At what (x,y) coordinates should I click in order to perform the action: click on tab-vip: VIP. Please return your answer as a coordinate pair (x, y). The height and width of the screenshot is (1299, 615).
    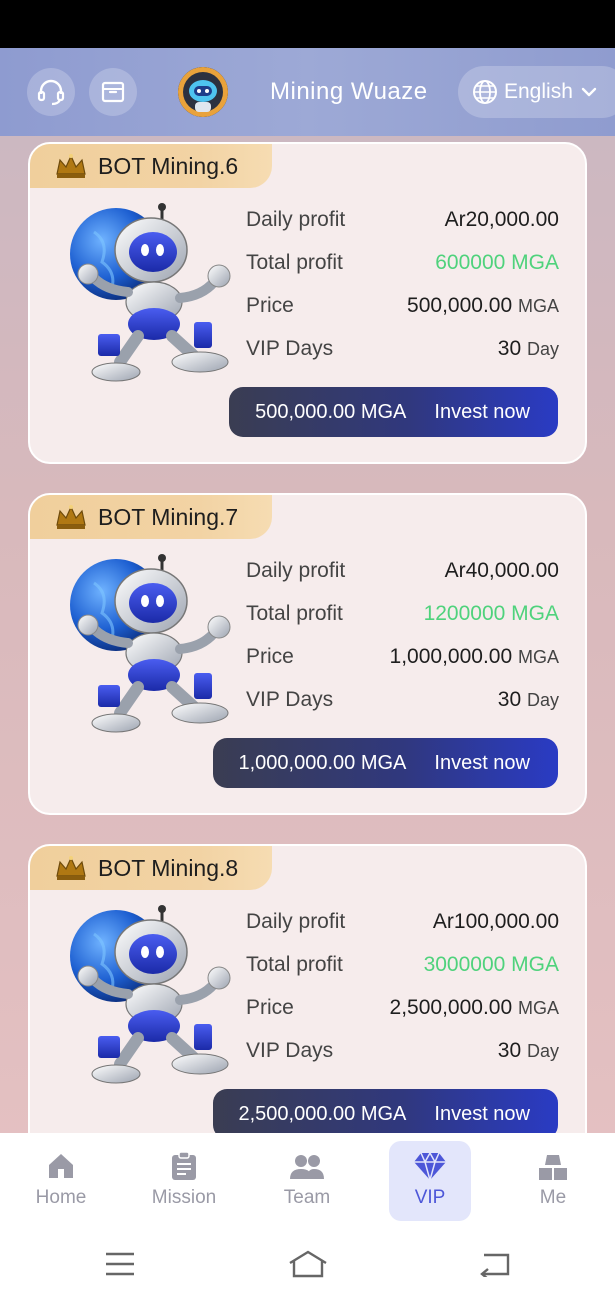
    Looking at the image, I should click on (430, 1181).